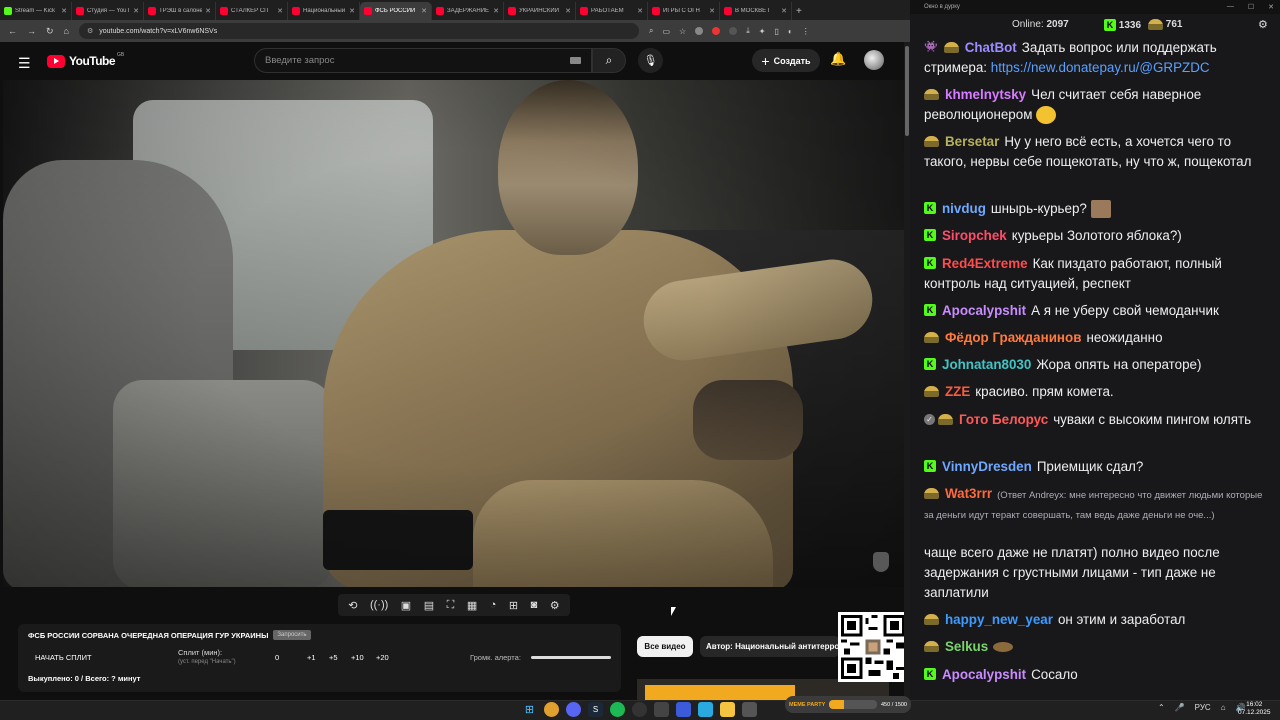  What do you see at coordinates (991, 47) in the screenshot?
I see `chat-username: ChatBot` at bounding box center [991, 47].